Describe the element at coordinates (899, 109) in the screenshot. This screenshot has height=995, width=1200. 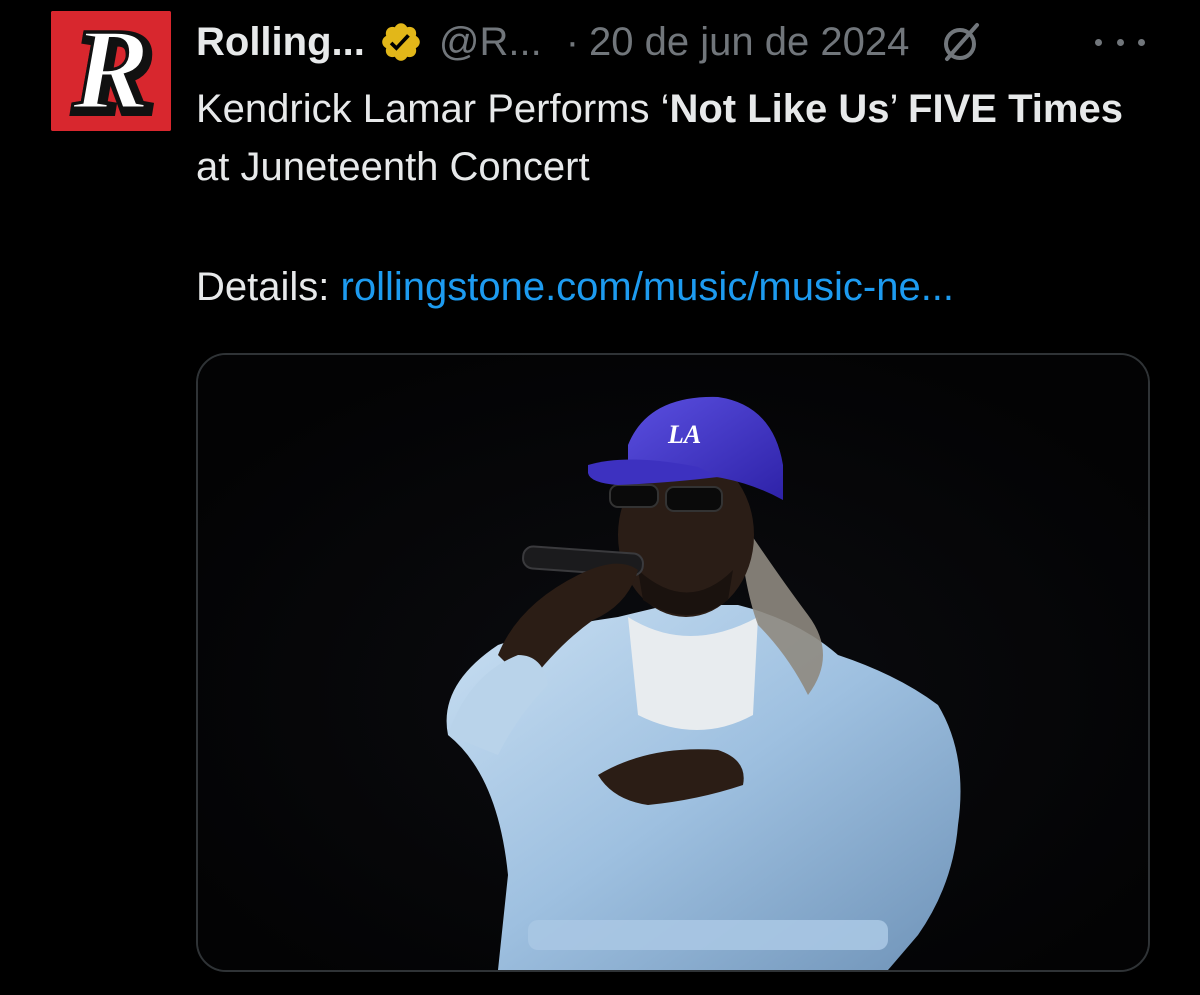
I see `tweet-text-part2: ’` at that location.